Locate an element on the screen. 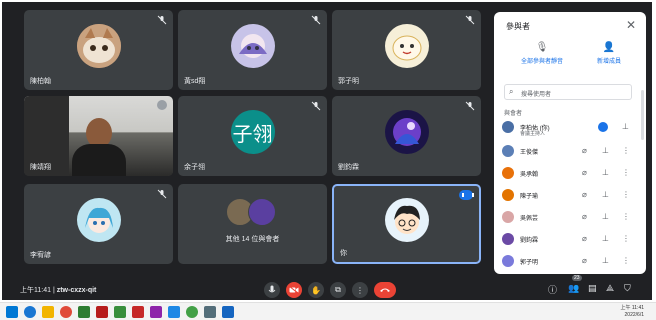 This screenshot has width=656, height=320. photoshop-icon is located at coordinates (228, 312).